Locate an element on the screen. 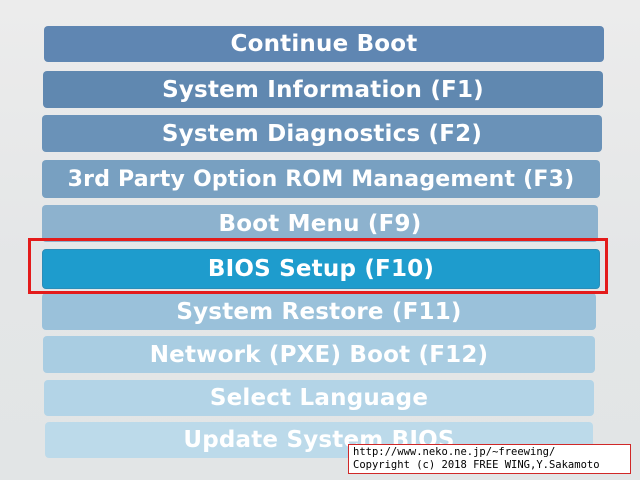 The width and height of the screenshot is (640, 480). watermark-url: http://www.neko.ne.jp/~freewing/ is located at coordinates (454, 452).